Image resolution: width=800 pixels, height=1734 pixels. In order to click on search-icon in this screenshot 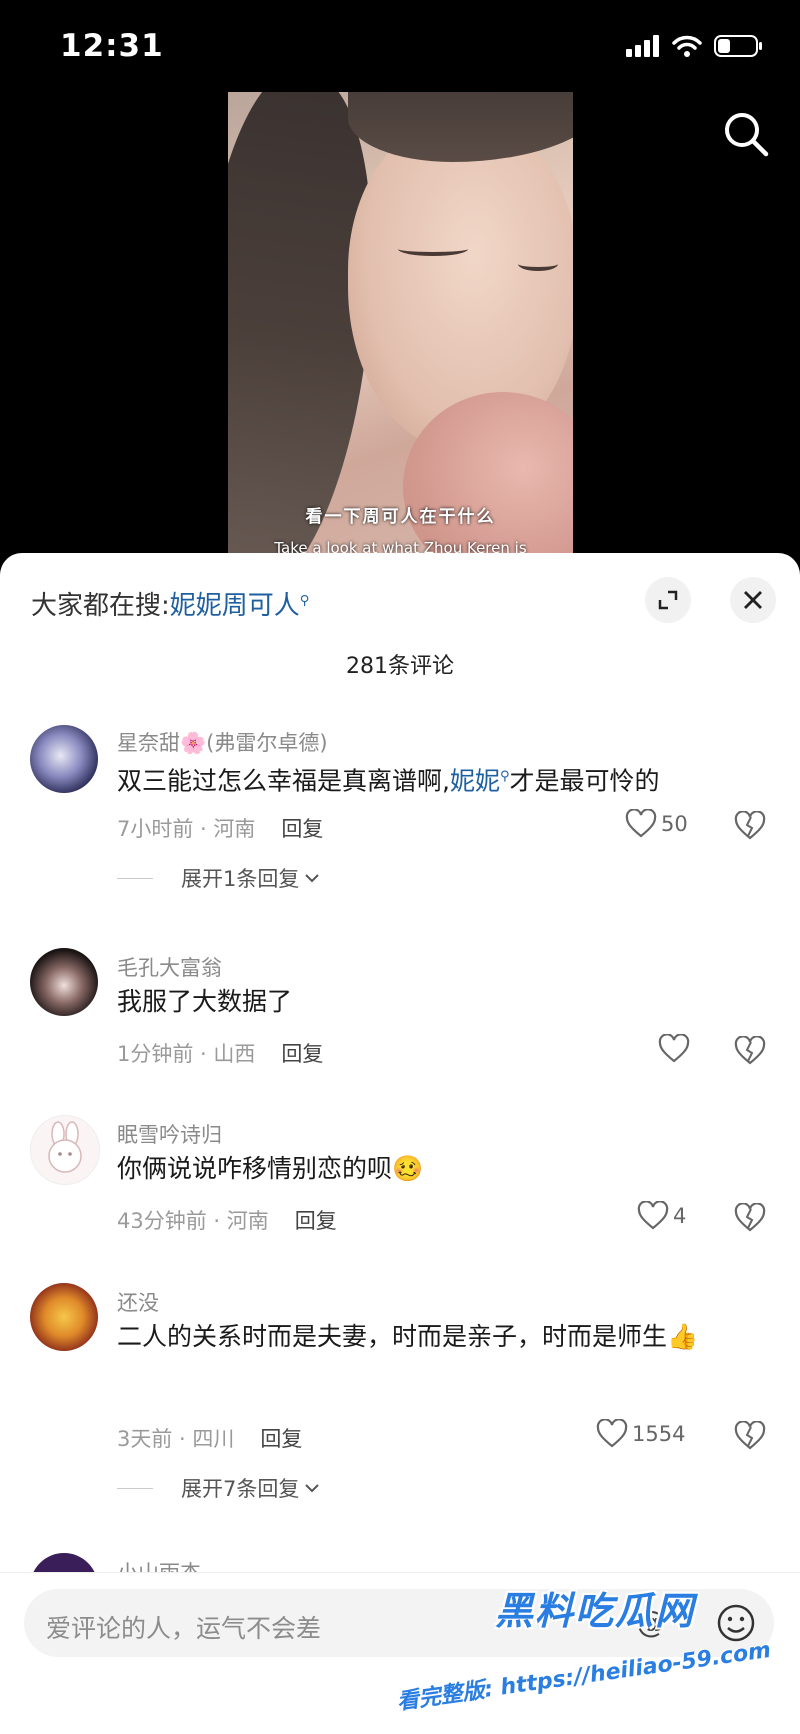, I will do `click(746, 134)`.